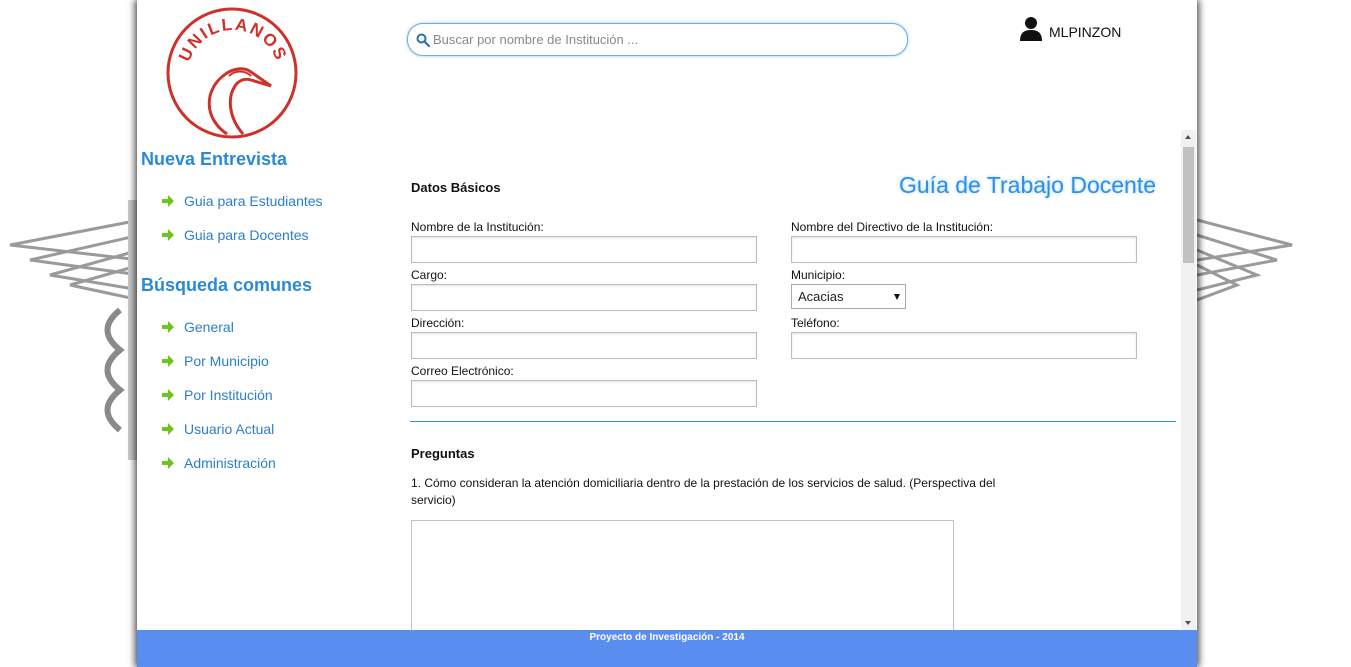 Image resolution: width=1351 pixels, height=667 pixels. Describe the element at coordinates (423, 40) in the screenshot. I see `search-icon` at that location.